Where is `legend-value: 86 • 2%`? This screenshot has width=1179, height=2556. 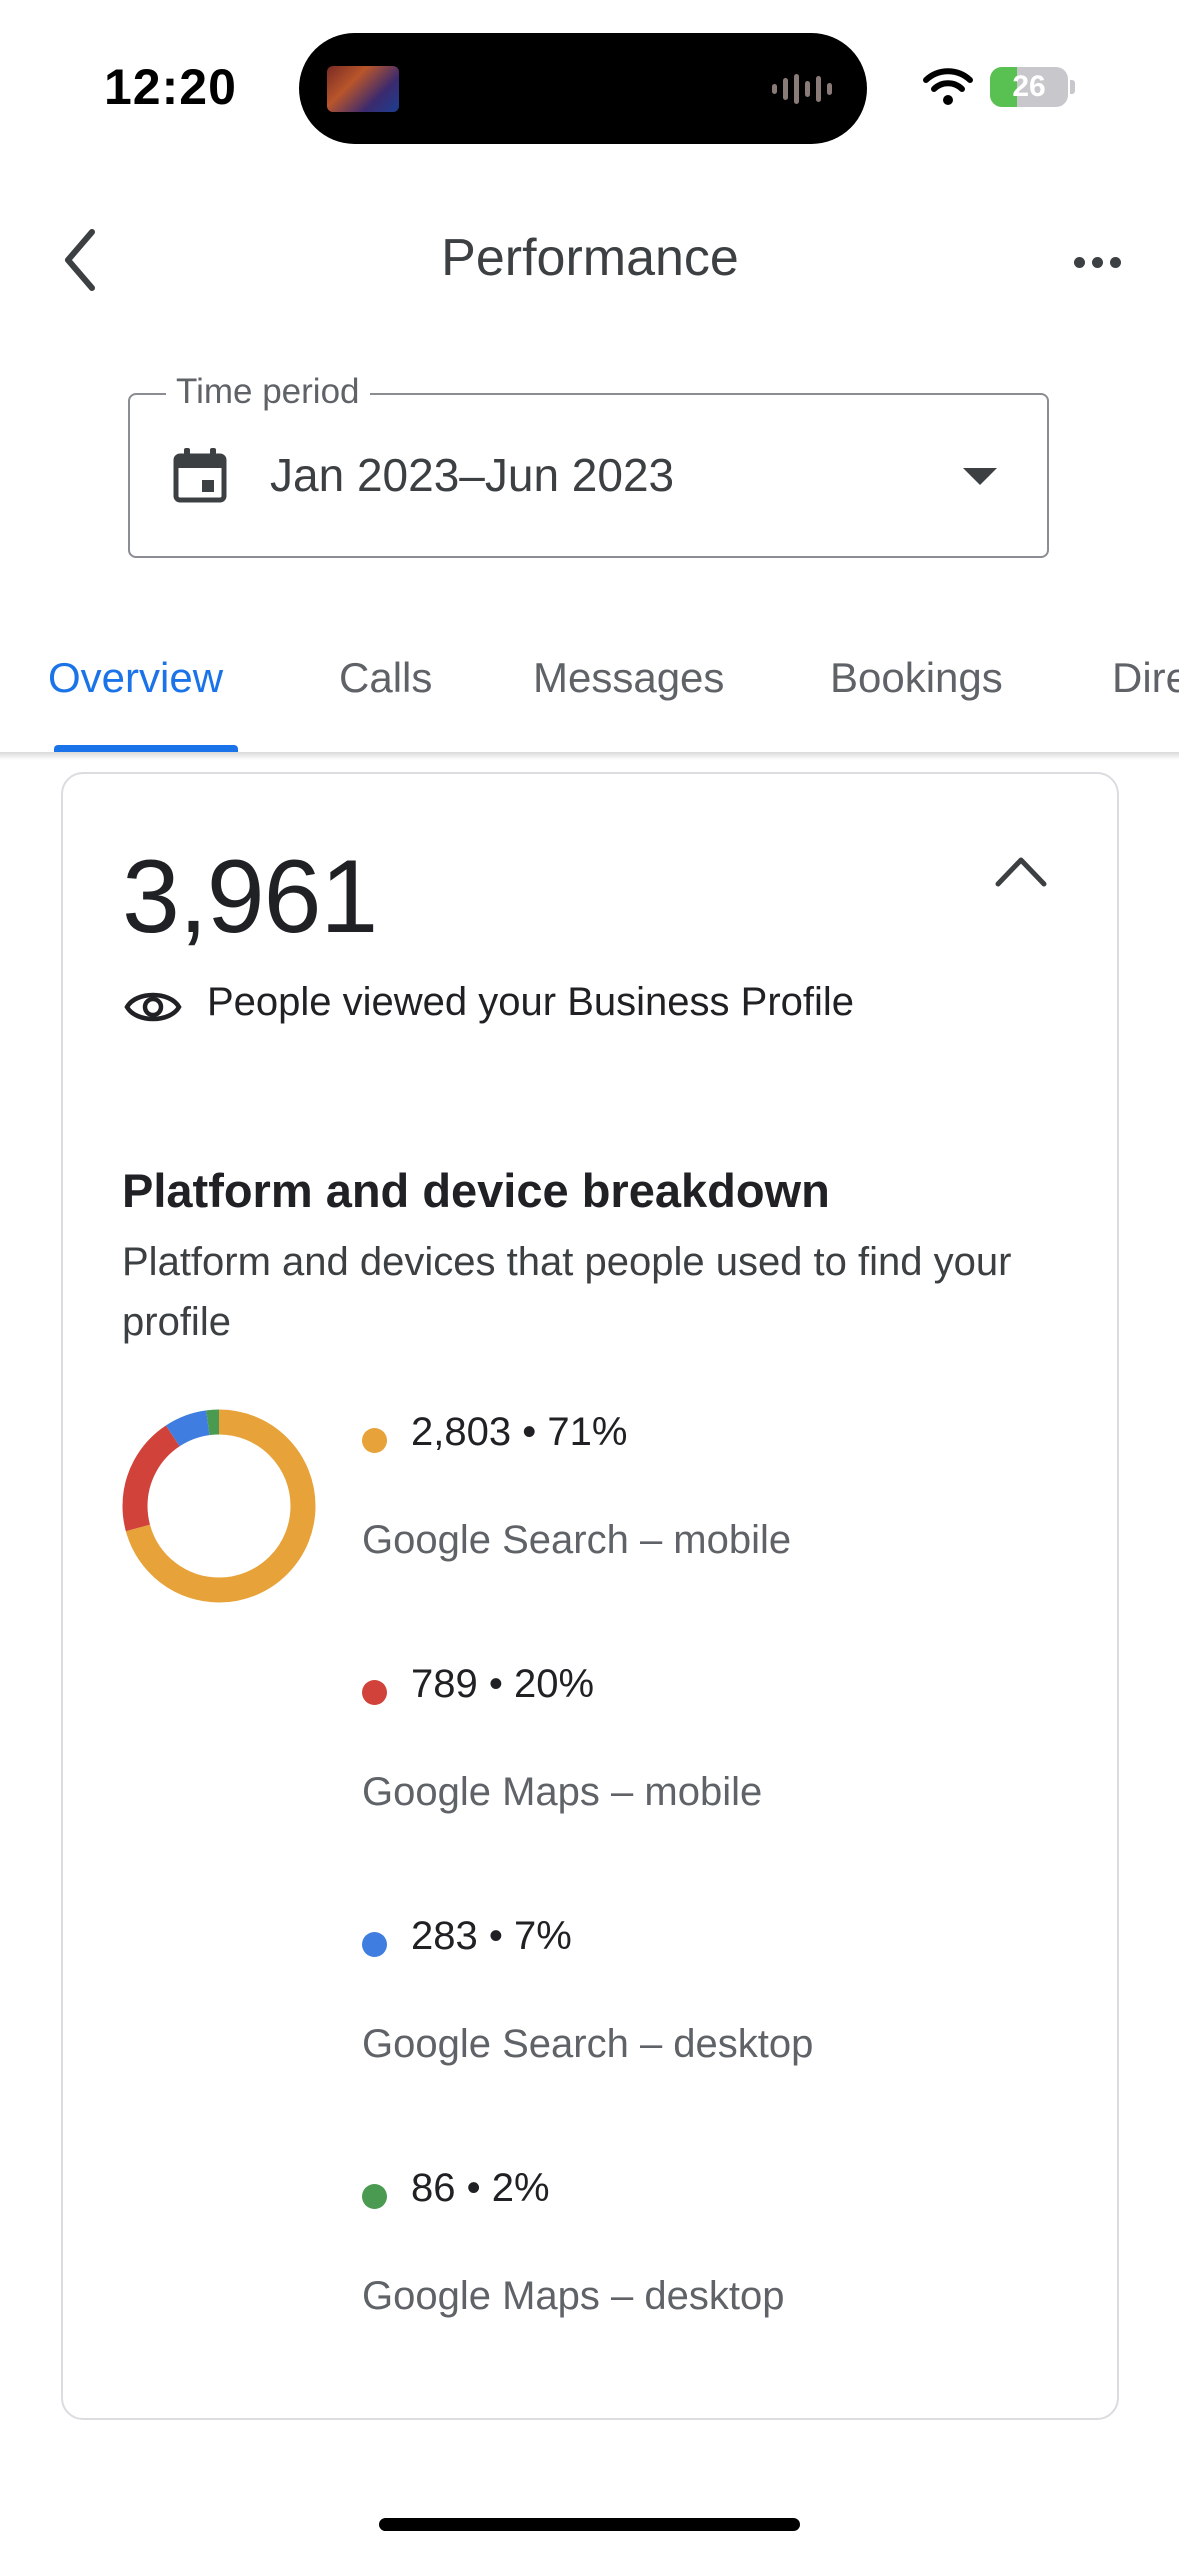 legend-value: 86 • 2% is located at coordinates (480, 2188).